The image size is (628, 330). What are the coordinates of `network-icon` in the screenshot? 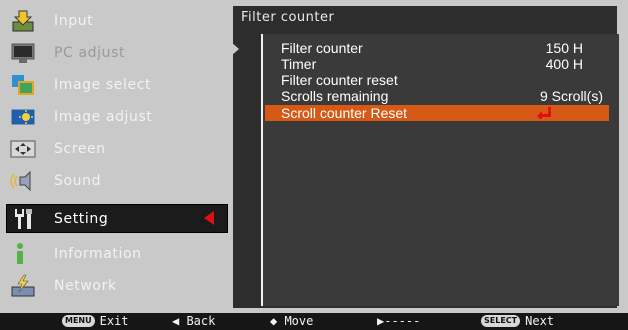 It's located at (23, 286).